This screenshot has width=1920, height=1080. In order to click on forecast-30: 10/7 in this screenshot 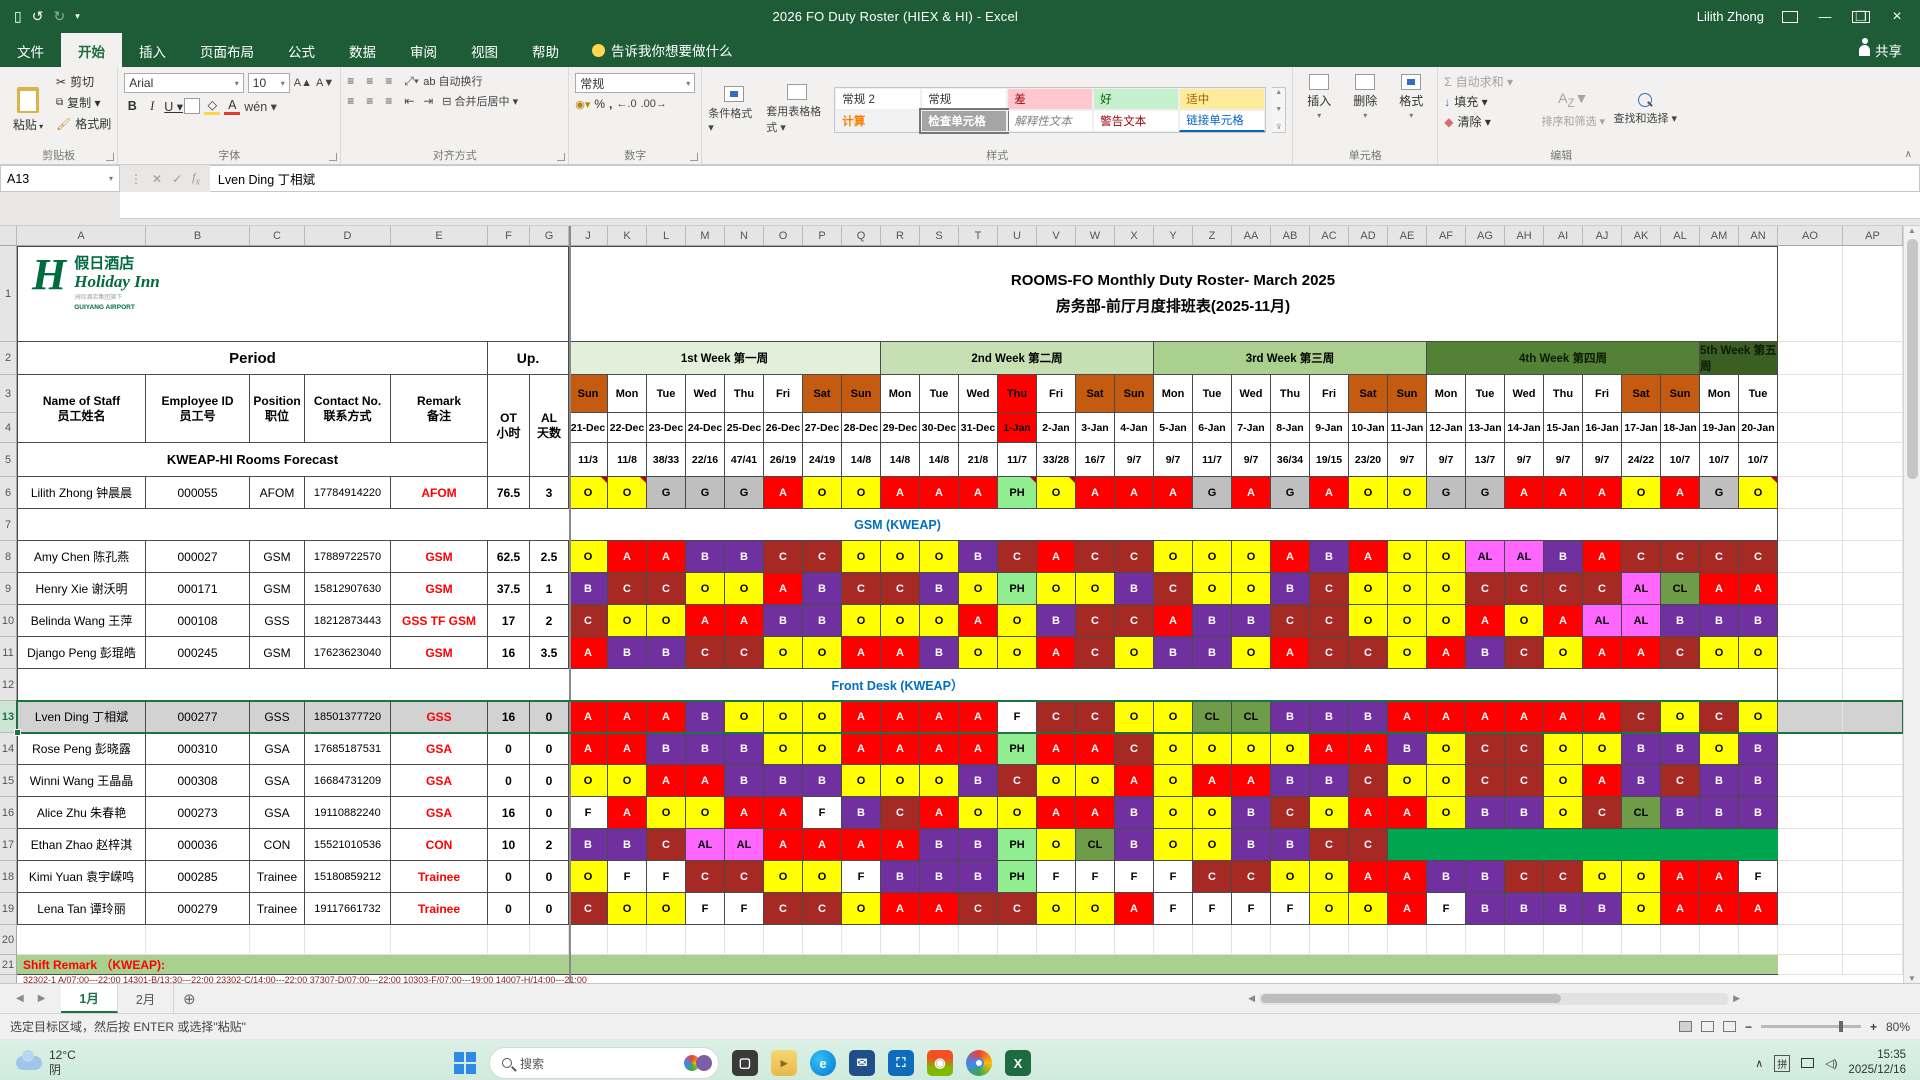, I will do `click(1758, 460)`.